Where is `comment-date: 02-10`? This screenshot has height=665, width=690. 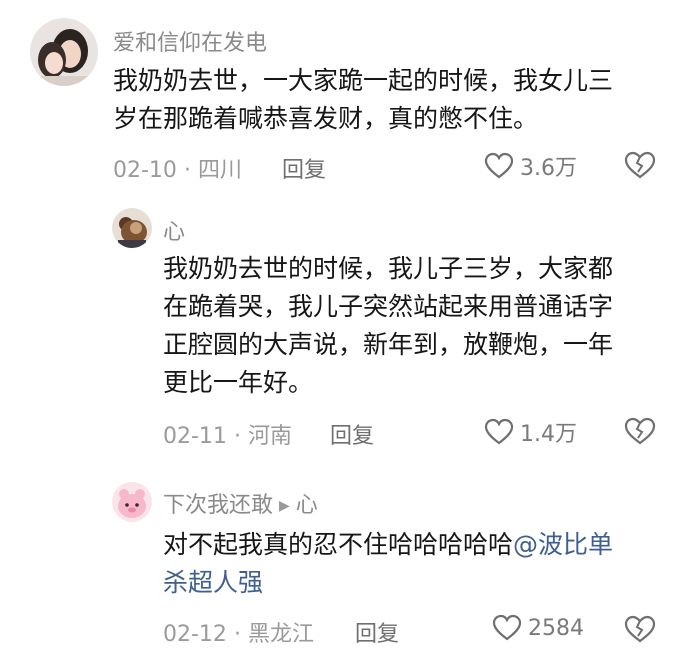
comment-date: 02-10 is located at coordinates (145, 170).